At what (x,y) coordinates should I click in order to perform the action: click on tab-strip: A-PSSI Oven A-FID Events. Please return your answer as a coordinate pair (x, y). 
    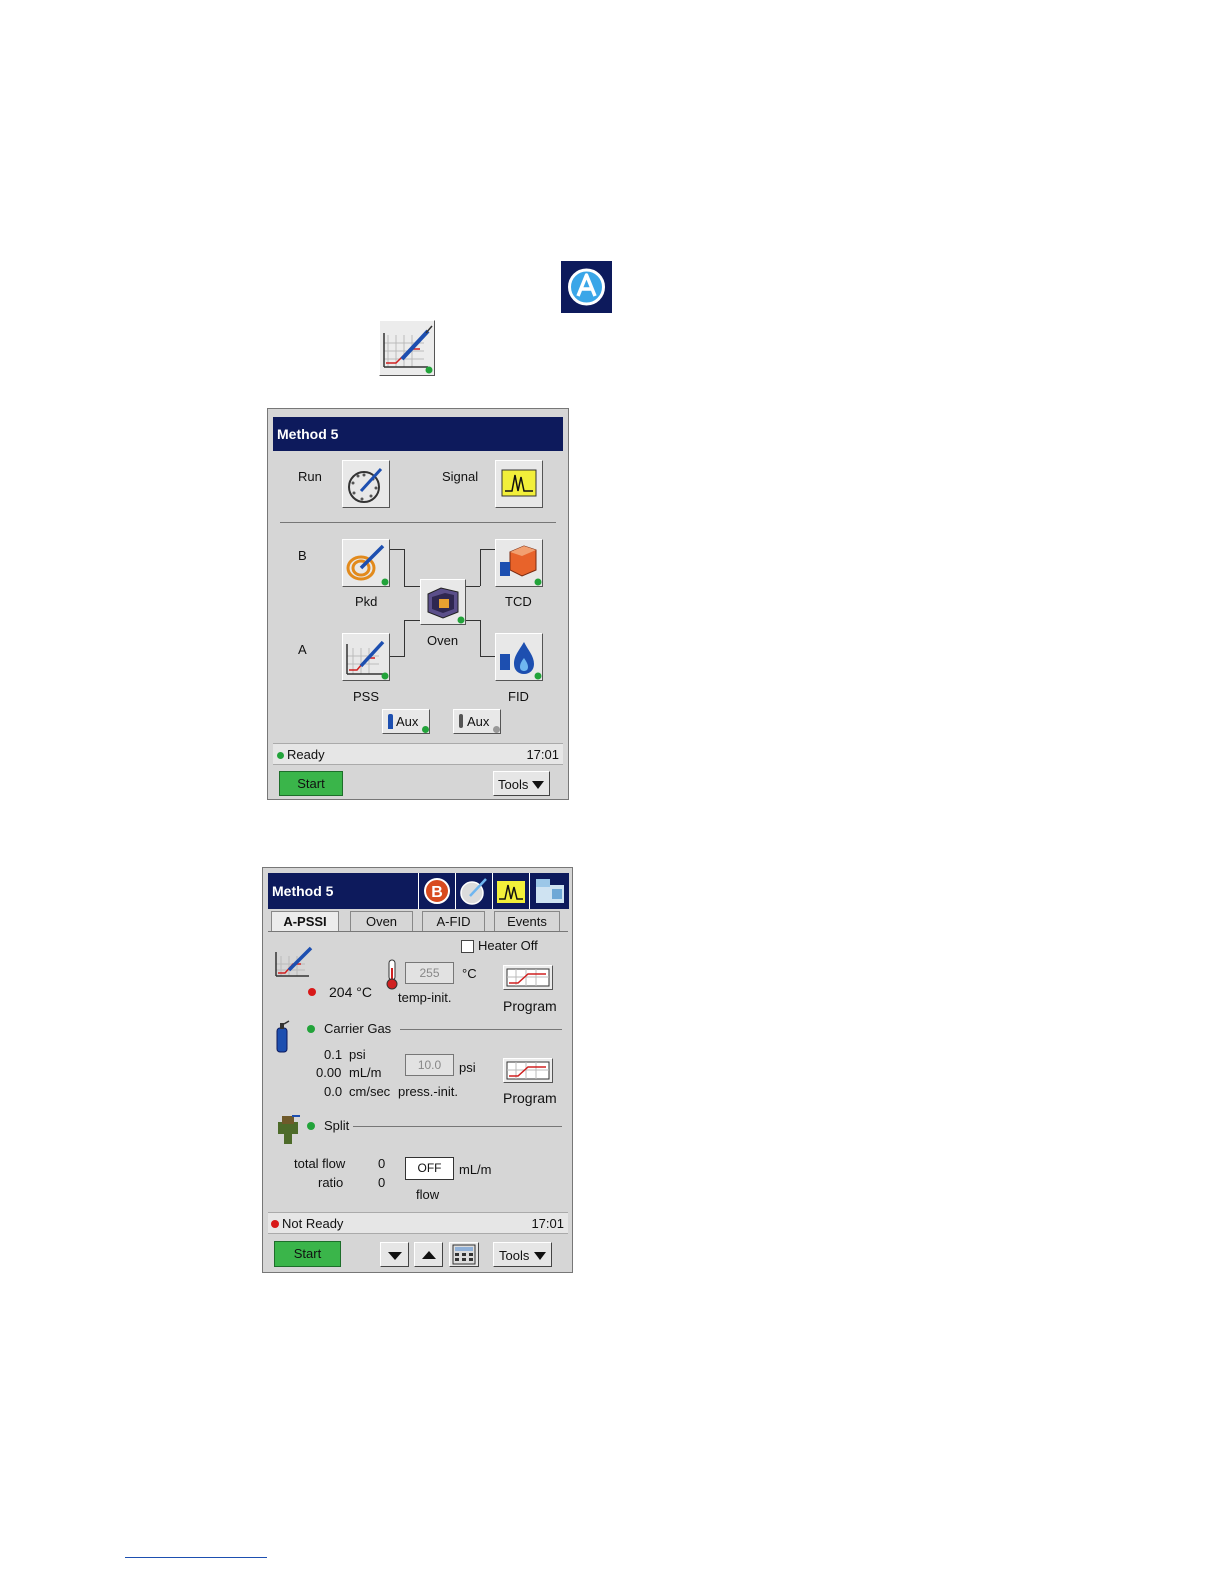
    Looking at the image, I should click on (418, 922).